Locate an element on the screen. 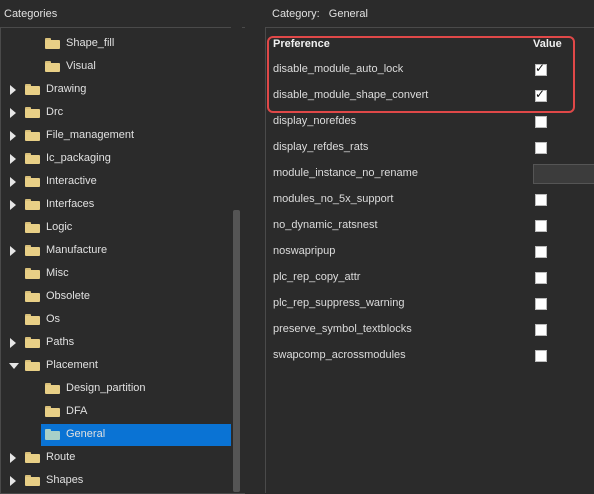 The width and height of the screenshot is (594, 494). tree-item-os: Os is located at coordinates (118, 320).